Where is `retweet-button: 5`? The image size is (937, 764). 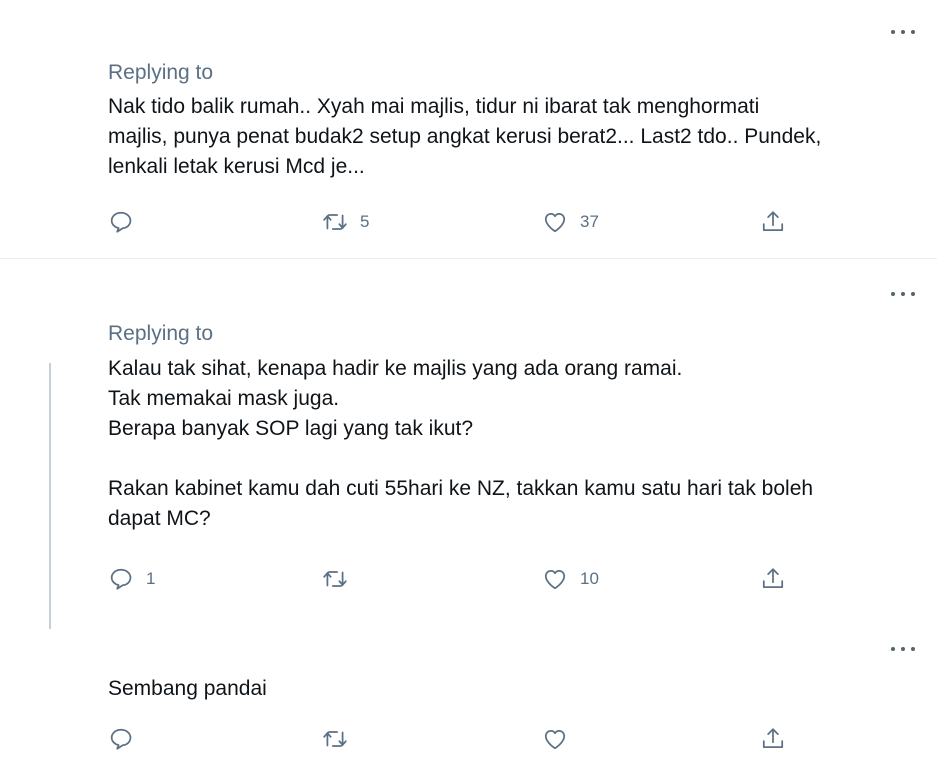 retweet-button: 5 is located at coordinates (345, 222).